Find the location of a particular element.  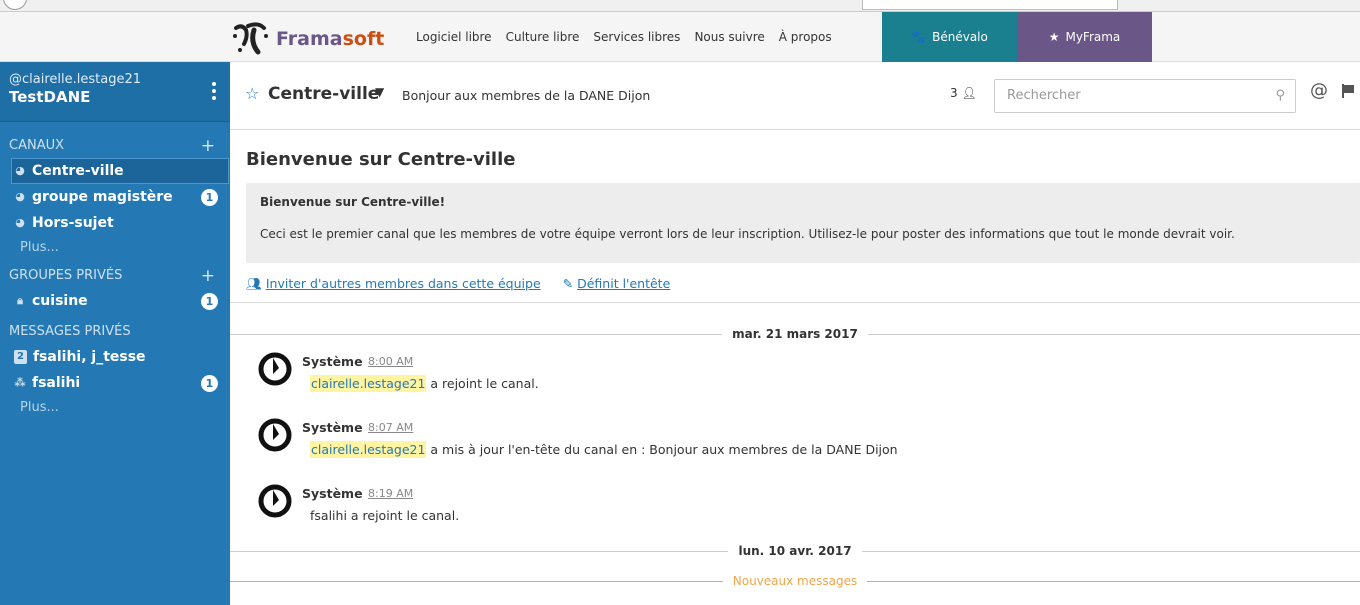

new-messages-label: Nouveaux messages is located at coordinates (795, 581).